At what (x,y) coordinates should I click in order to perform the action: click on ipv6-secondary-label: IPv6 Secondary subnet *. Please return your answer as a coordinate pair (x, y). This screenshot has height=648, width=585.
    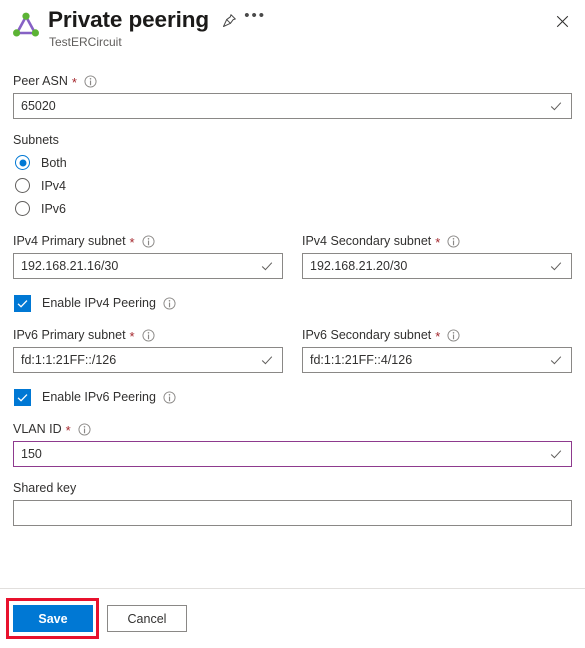
    Looking at the image, I should click on (437, 335).